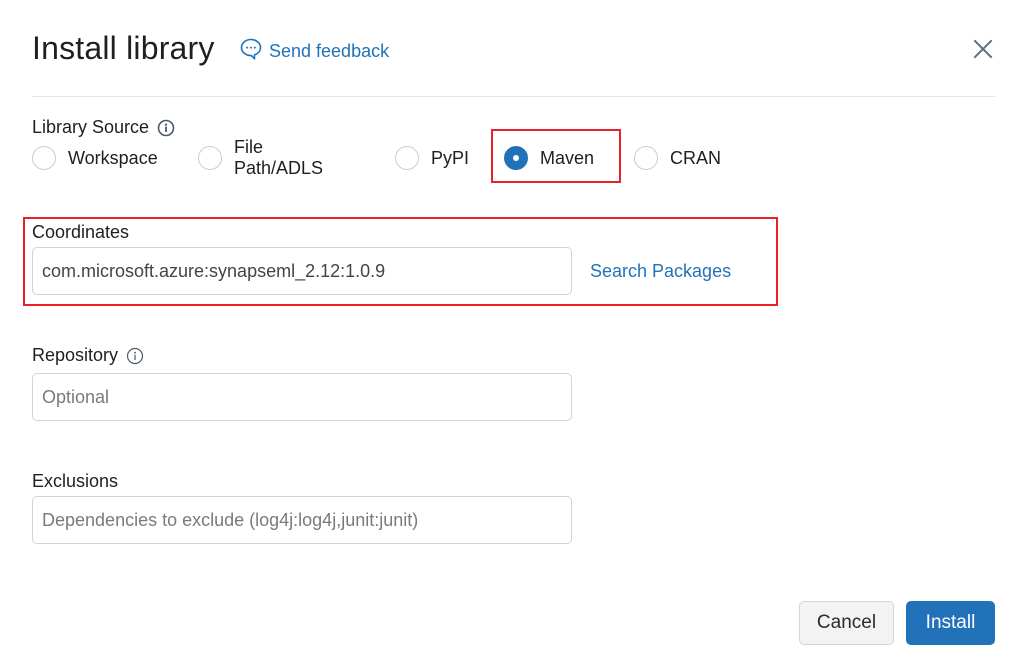 The height and width of the screenshot is (664, 1029). I want to click on close-icon, so click(983, 49).